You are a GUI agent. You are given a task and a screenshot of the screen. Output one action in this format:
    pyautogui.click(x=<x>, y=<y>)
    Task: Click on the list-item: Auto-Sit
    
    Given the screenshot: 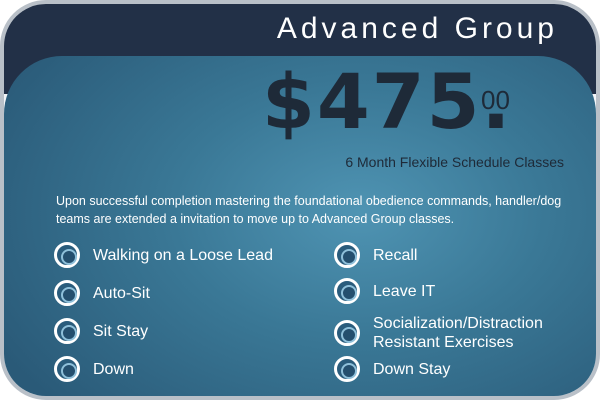 What is the action you would take?
    pyautogui.click(x=102, y=293)
    